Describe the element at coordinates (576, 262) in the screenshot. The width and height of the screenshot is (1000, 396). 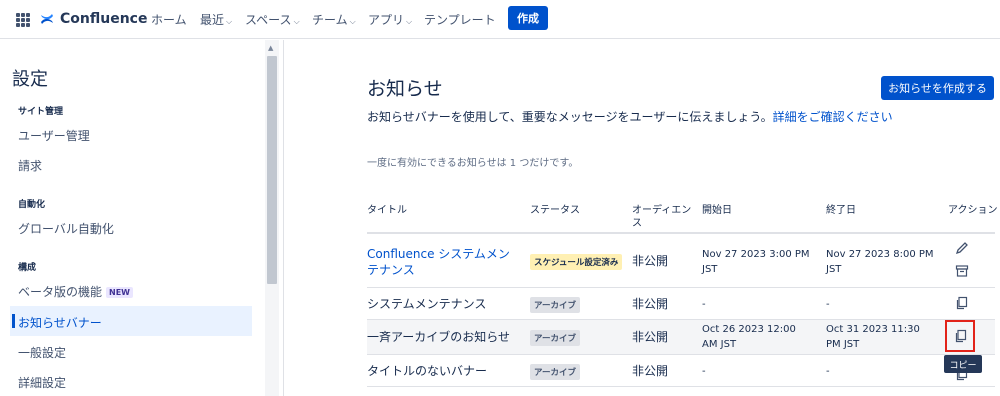
I see `status-badge: スケジュール設定済み` at that location.